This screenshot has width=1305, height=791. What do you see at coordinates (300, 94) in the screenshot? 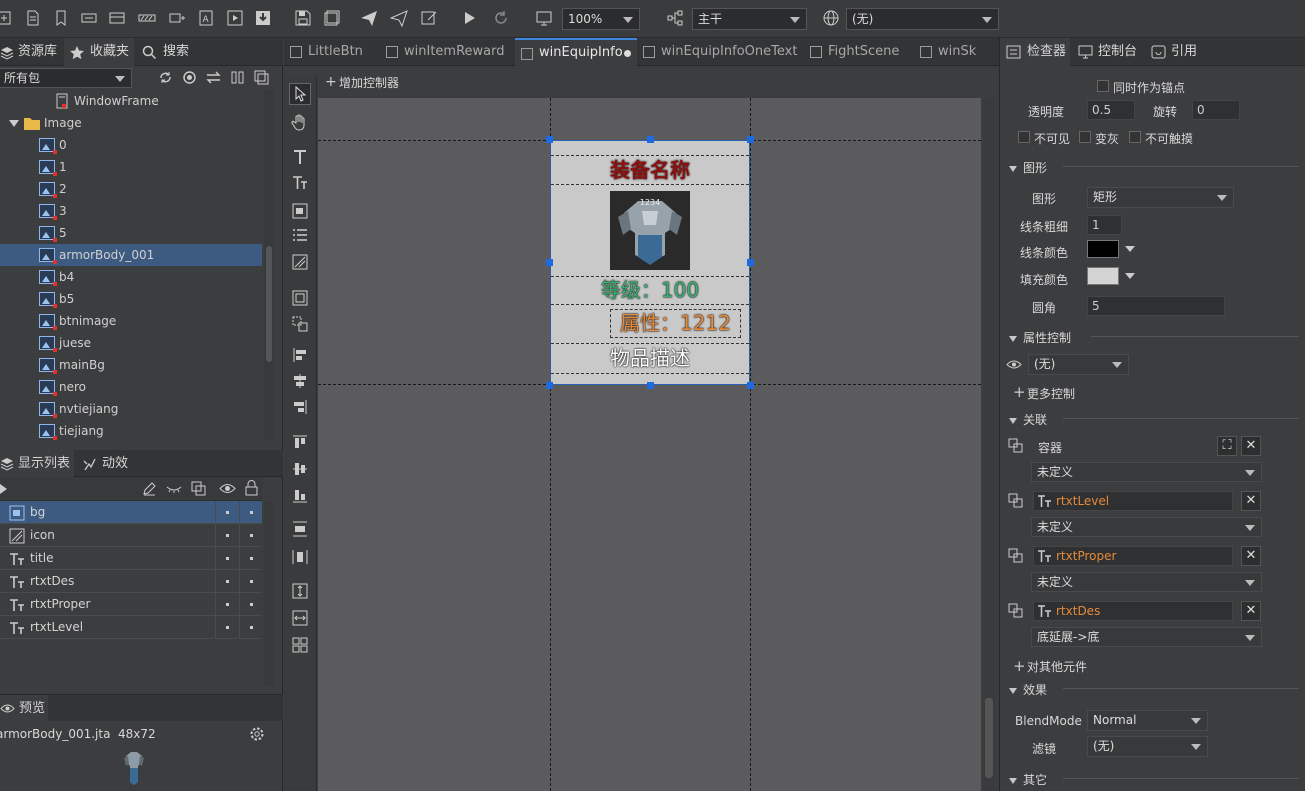
I see `select-tool-icon` at bounding box center [300, 94].